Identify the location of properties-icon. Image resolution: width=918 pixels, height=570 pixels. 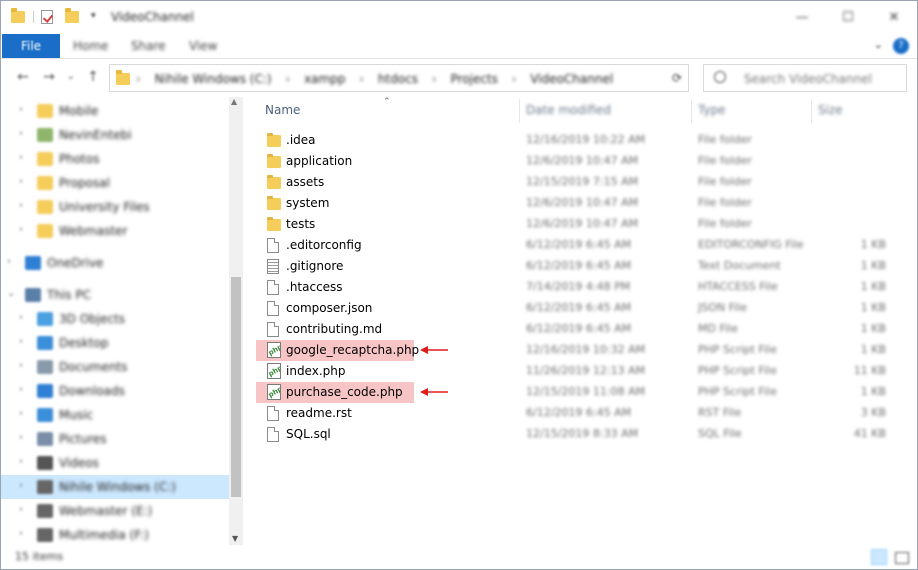
(47, 17).